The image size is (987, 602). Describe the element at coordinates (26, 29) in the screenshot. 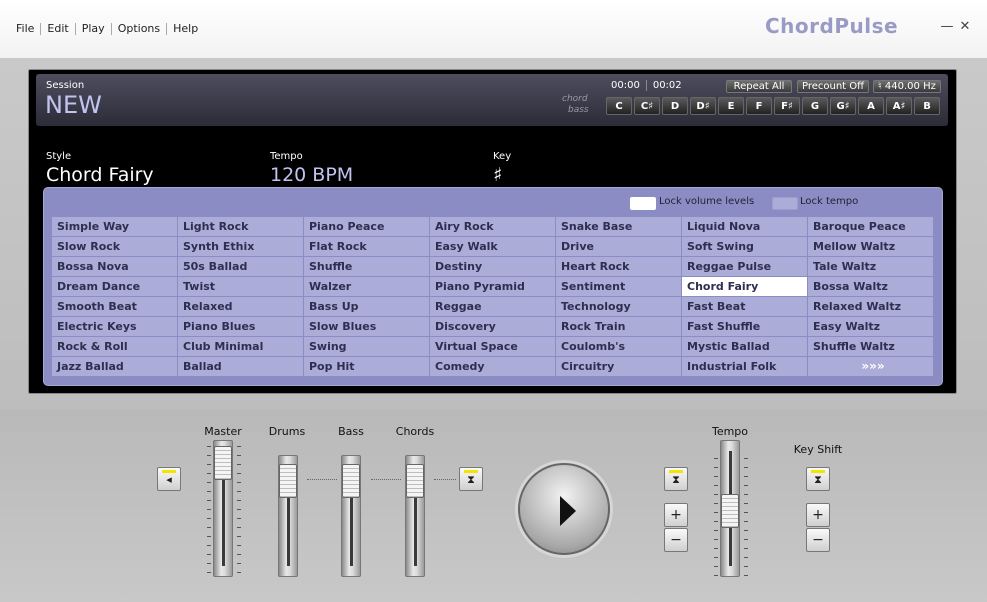

I see `menu-file: File` at that location.